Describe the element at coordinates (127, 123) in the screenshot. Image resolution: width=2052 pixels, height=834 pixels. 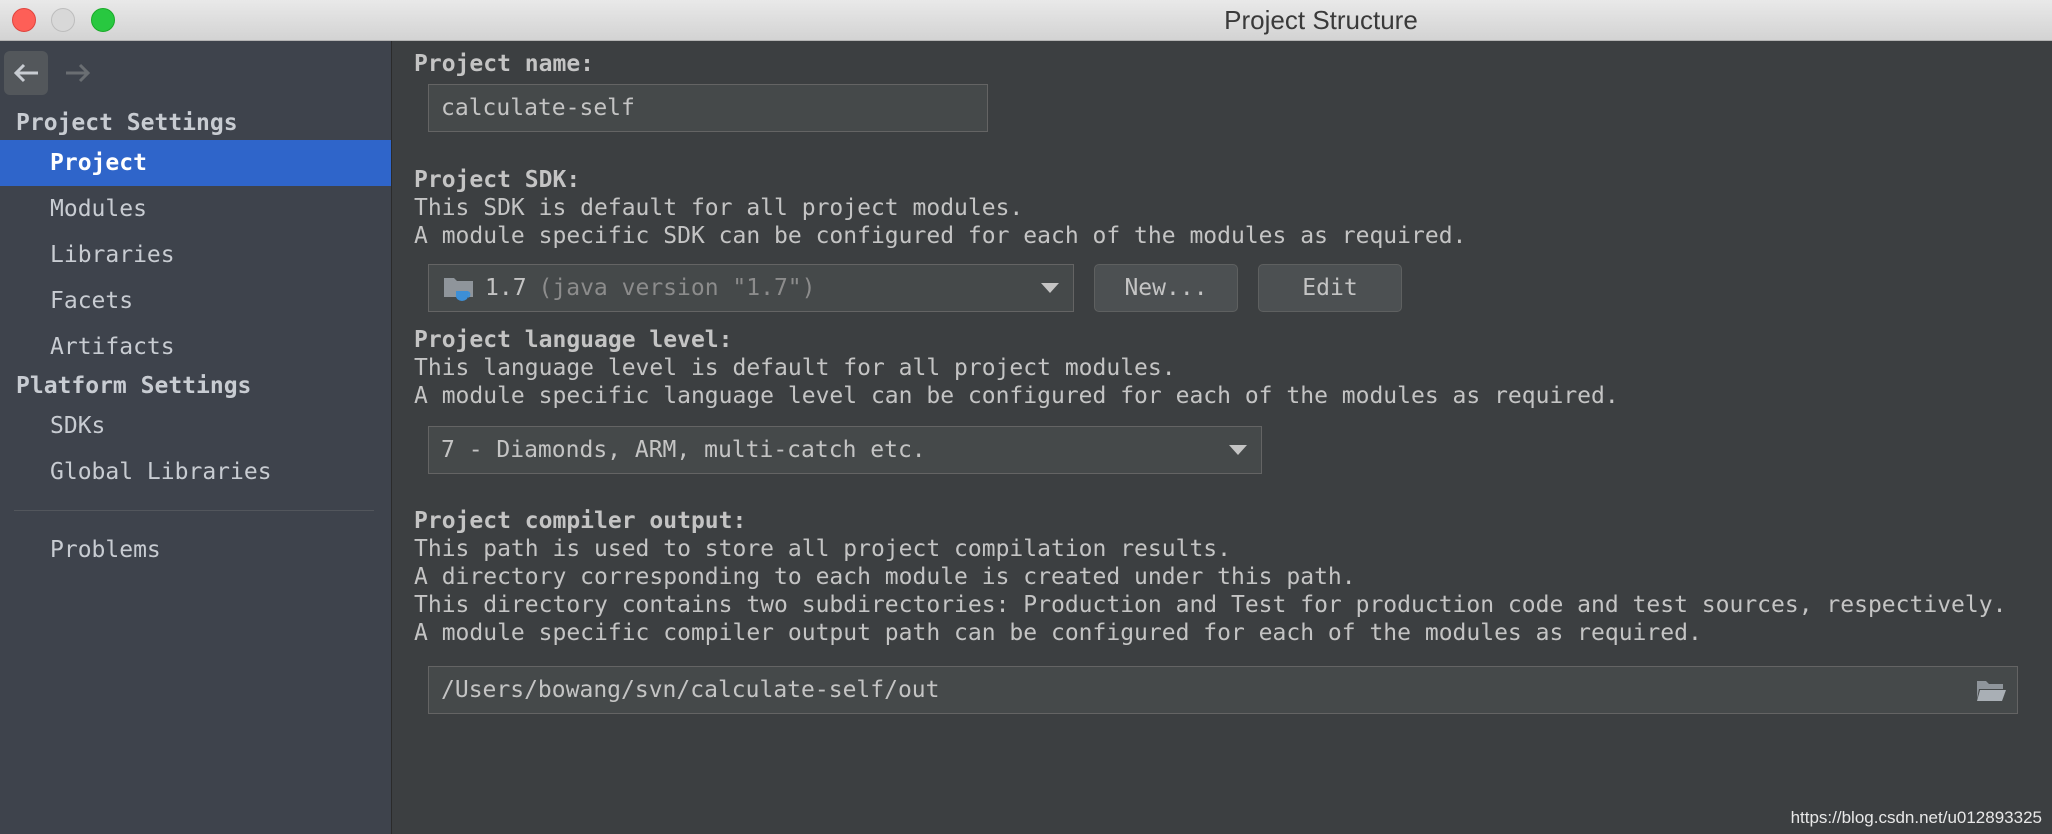
I see `project-settings-heading: Project Settings` at that location.